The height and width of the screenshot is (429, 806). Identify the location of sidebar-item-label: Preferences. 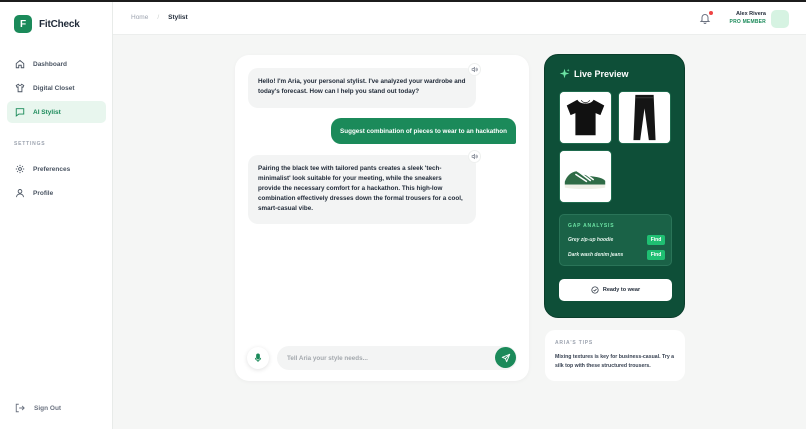
(52, 169).